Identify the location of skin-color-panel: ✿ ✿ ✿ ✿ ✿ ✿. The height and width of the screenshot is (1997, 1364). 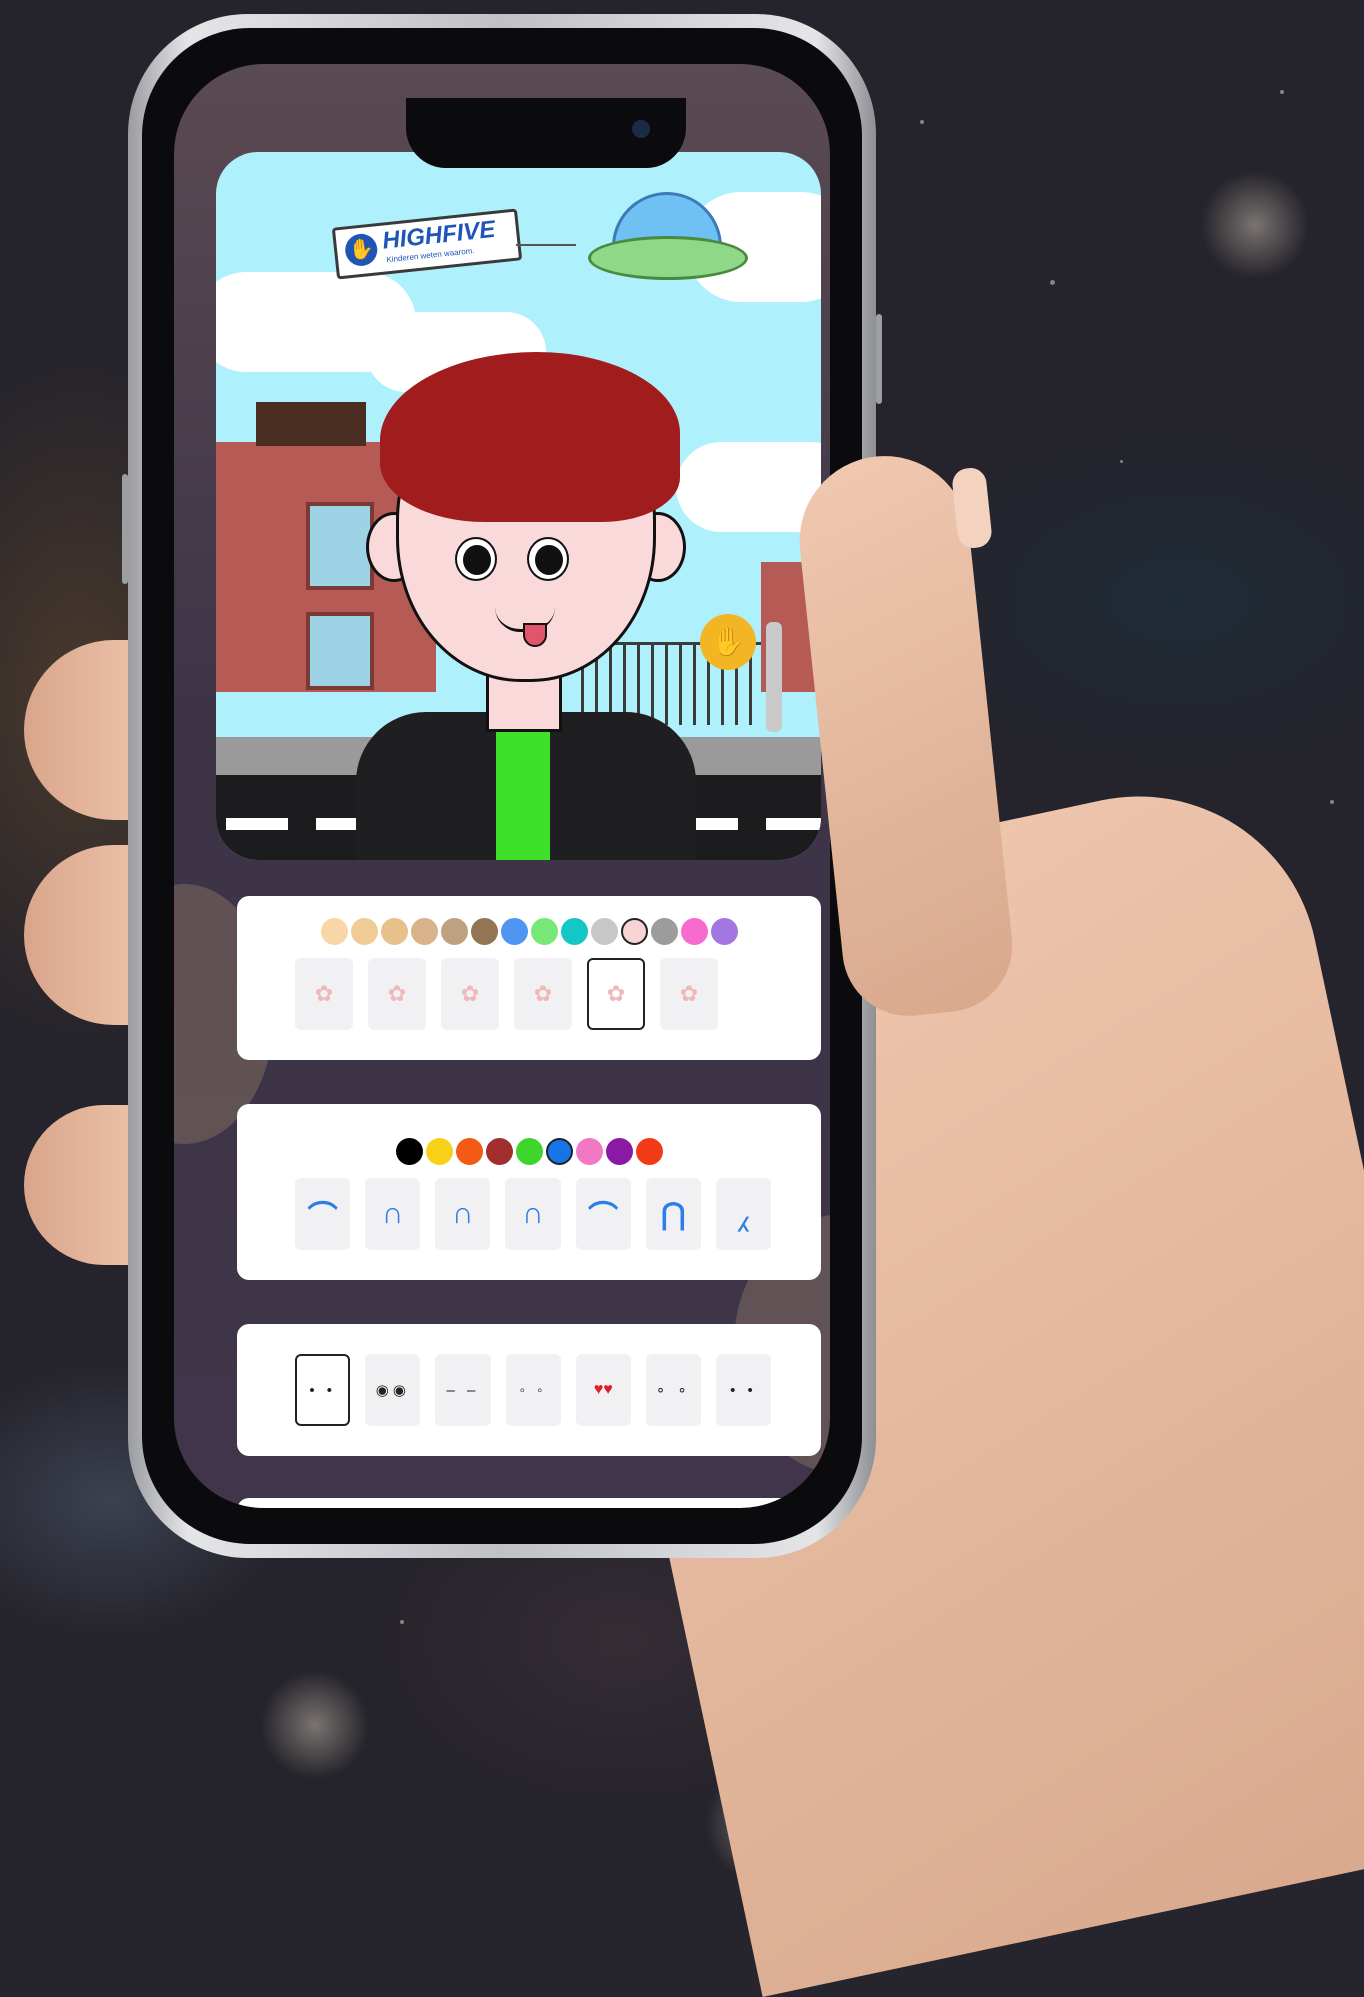
(529, 978).